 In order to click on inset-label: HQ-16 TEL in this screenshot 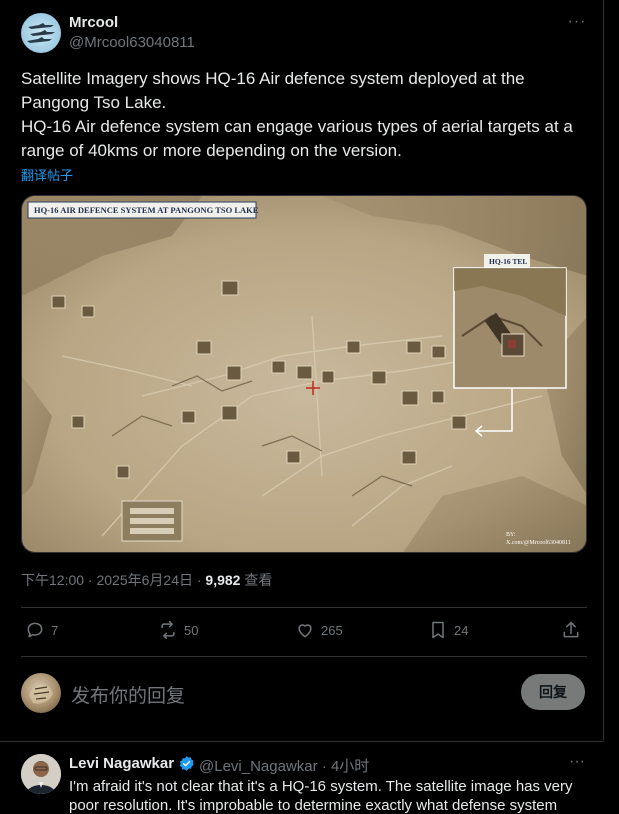, I will do `click(508, 261)`.